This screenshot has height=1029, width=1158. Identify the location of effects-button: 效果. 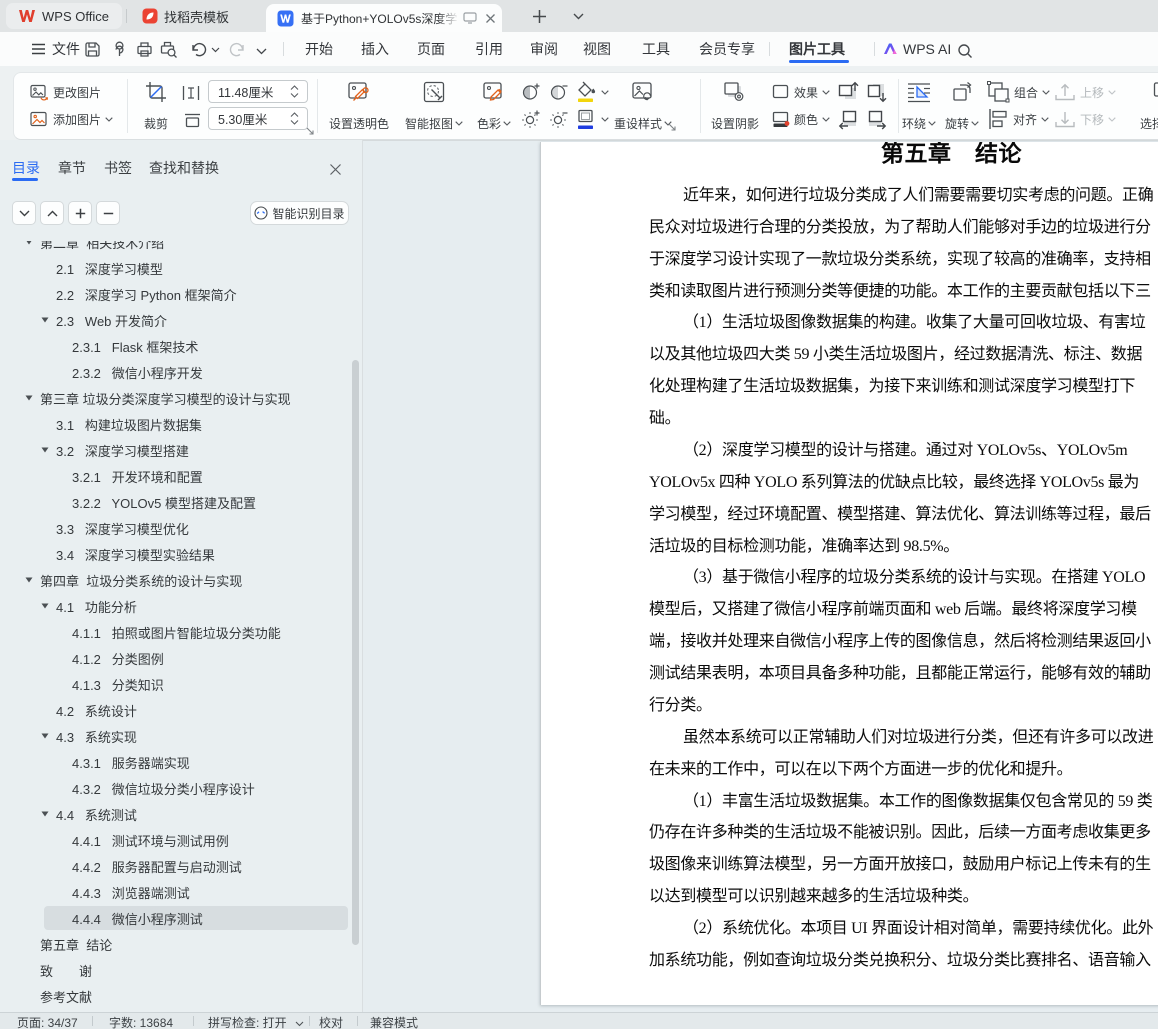
(801, 92).